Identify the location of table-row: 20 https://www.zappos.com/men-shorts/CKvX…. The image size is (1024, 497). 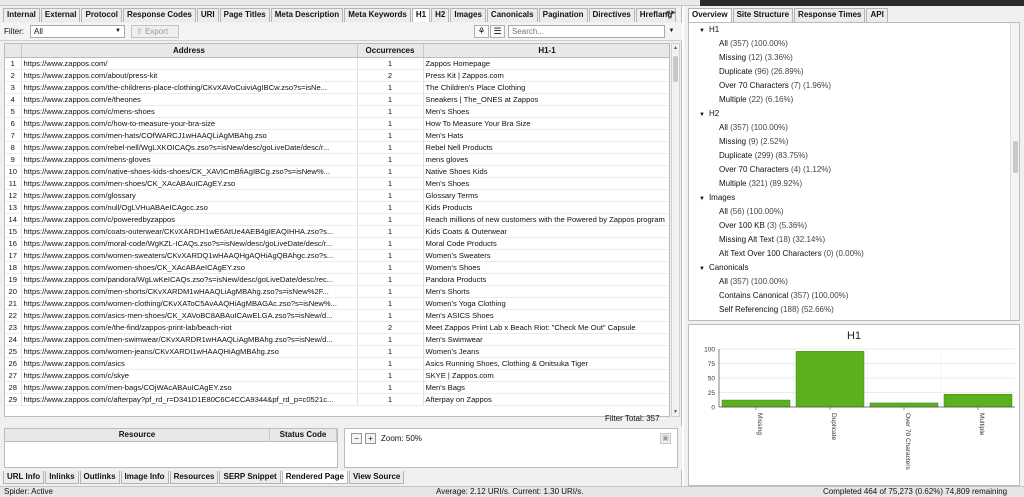
(337, 291).